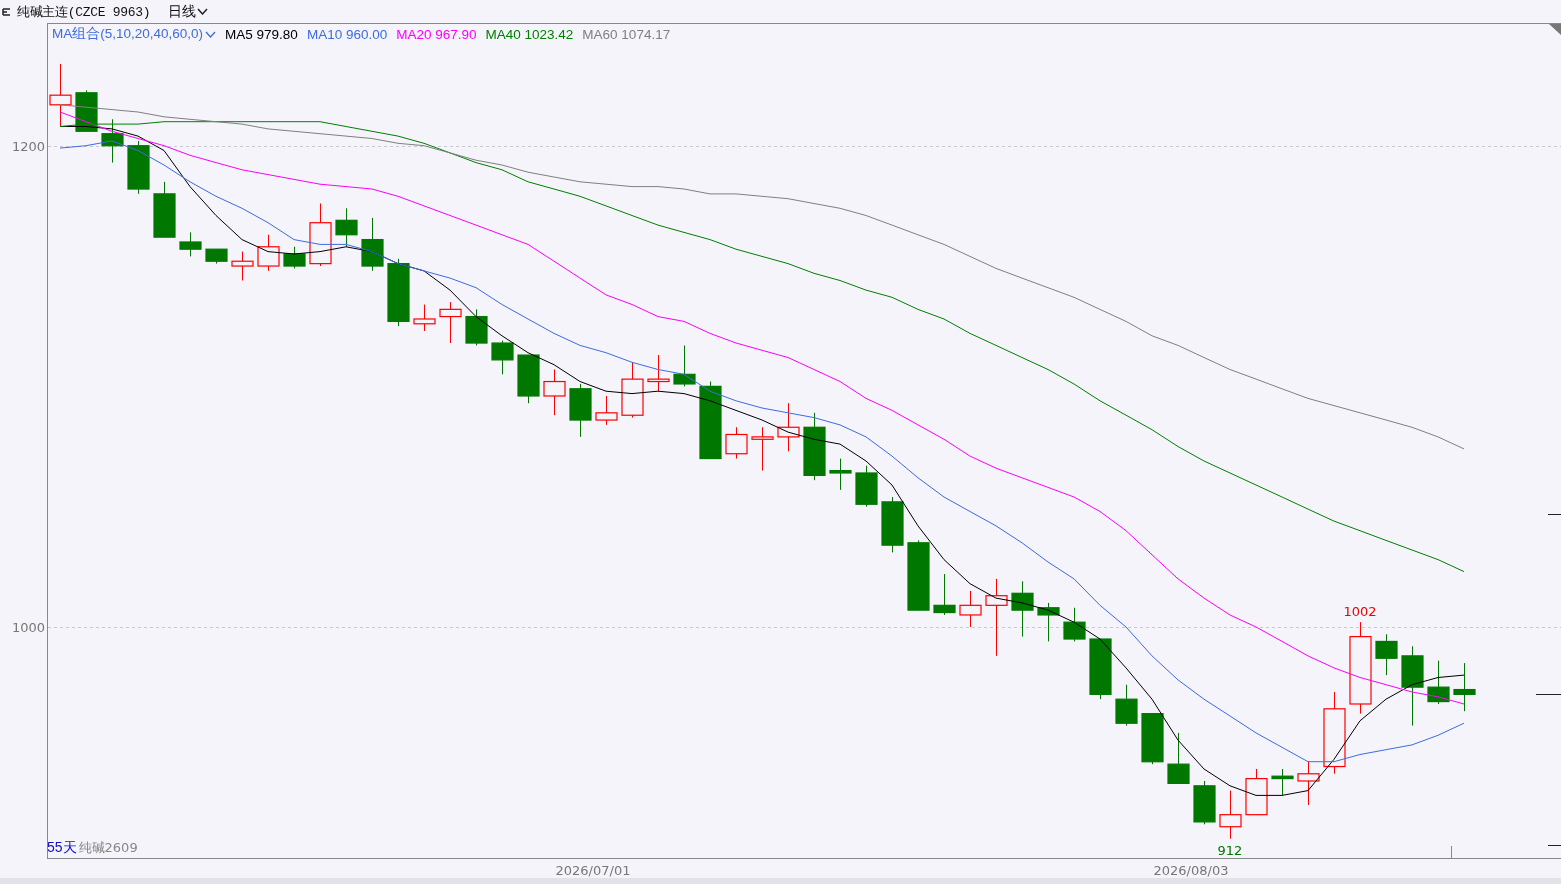 The image size is (1561, 884). I want to click on contract-label: 纯碱2609, so click(108, 848).